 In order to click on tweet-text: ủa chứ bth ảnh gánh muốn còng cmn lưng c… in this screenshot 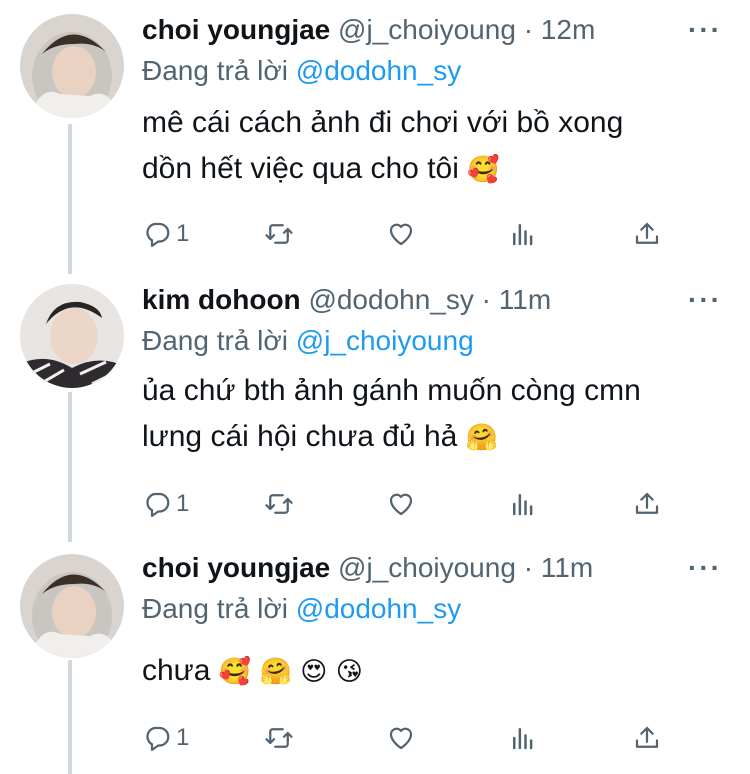, I will do `click(391, 414)`.